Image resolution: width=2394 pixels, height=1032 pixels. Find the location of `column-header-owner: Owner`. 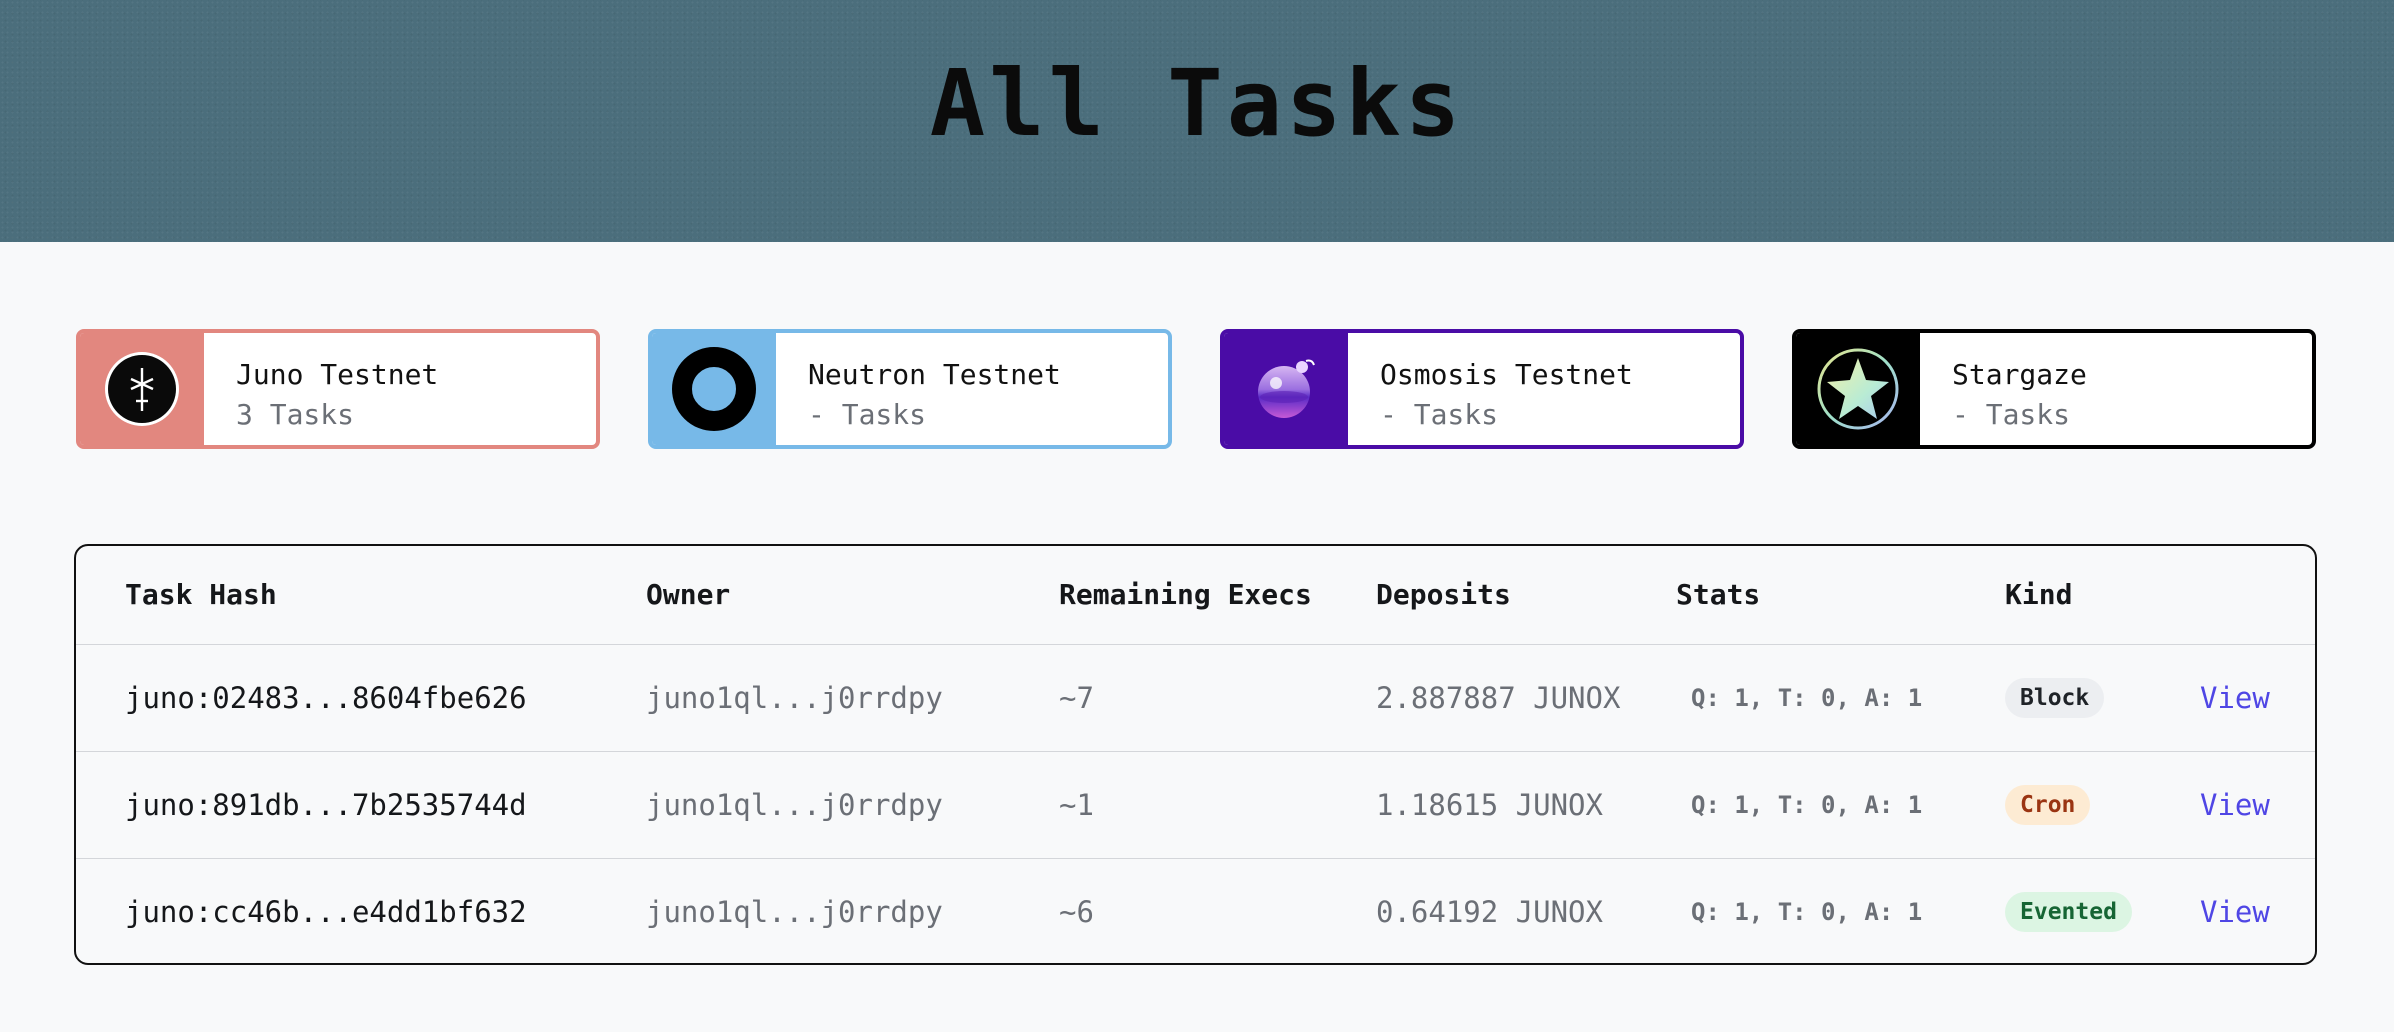

column-header-owner: Owner is located at coordinates (688, 594).